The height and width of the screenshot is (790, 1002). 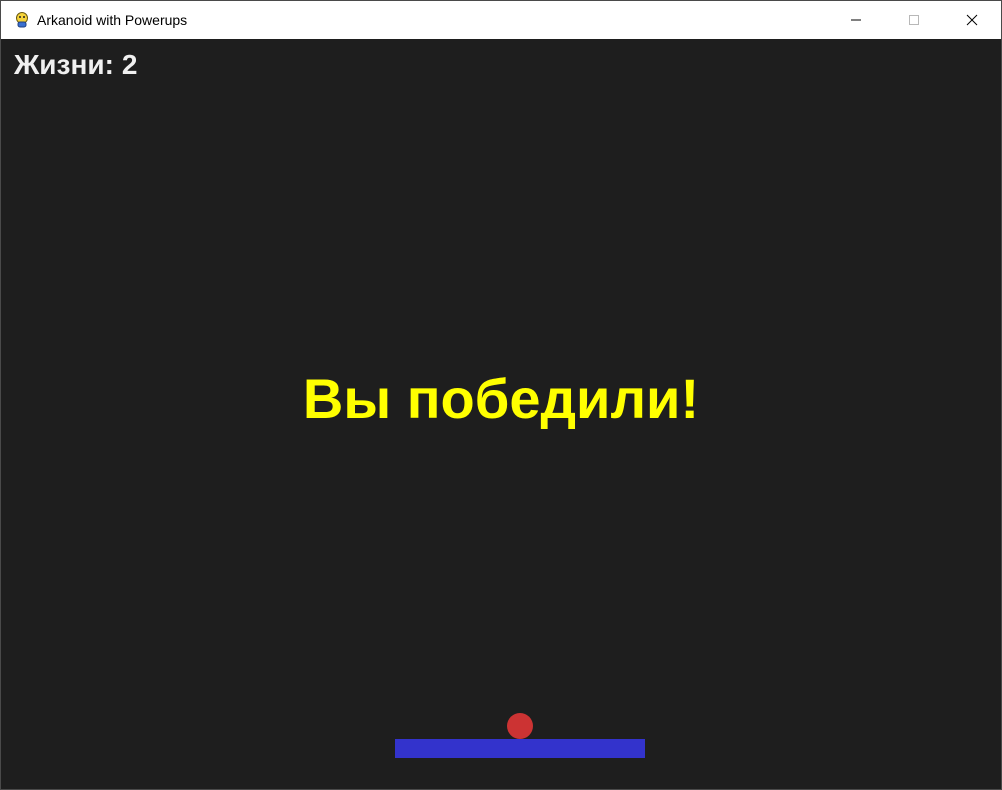 What do you see at coordinates (501, 20) in the screenshot?
I see `title-bar: Arkanoid with Powerups` at bounding box center [501, 20].